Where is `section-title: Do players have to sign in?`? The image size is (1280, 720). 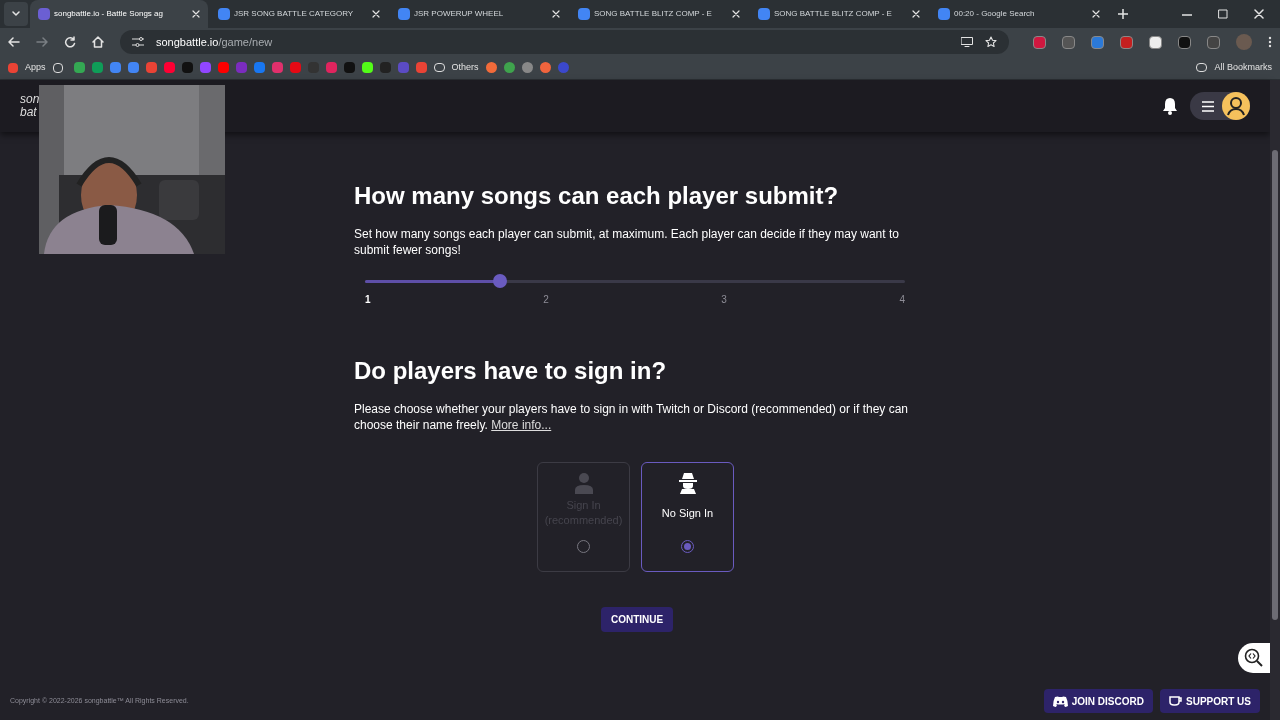 section-title: Do players have to sign in? is located at coordinates (510, 371).